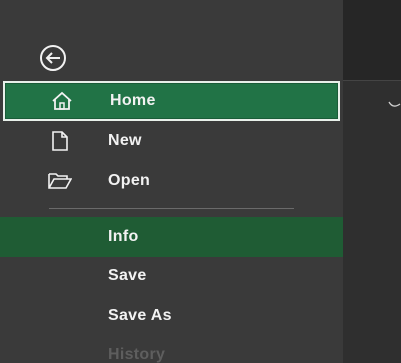 The width and height of the screenshot is (401, 363). Describe the element at coordinates (394, 104) in the screenshot. I see `partial-glyph-icon` at that location.